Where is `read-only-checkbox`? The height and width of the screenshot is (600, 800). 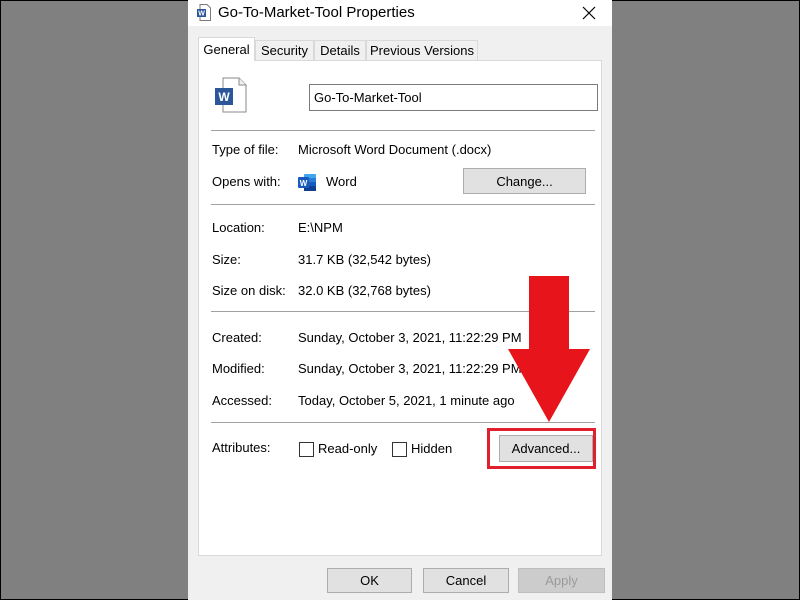 read-only-checkbox is located at coordinates (306, 449).